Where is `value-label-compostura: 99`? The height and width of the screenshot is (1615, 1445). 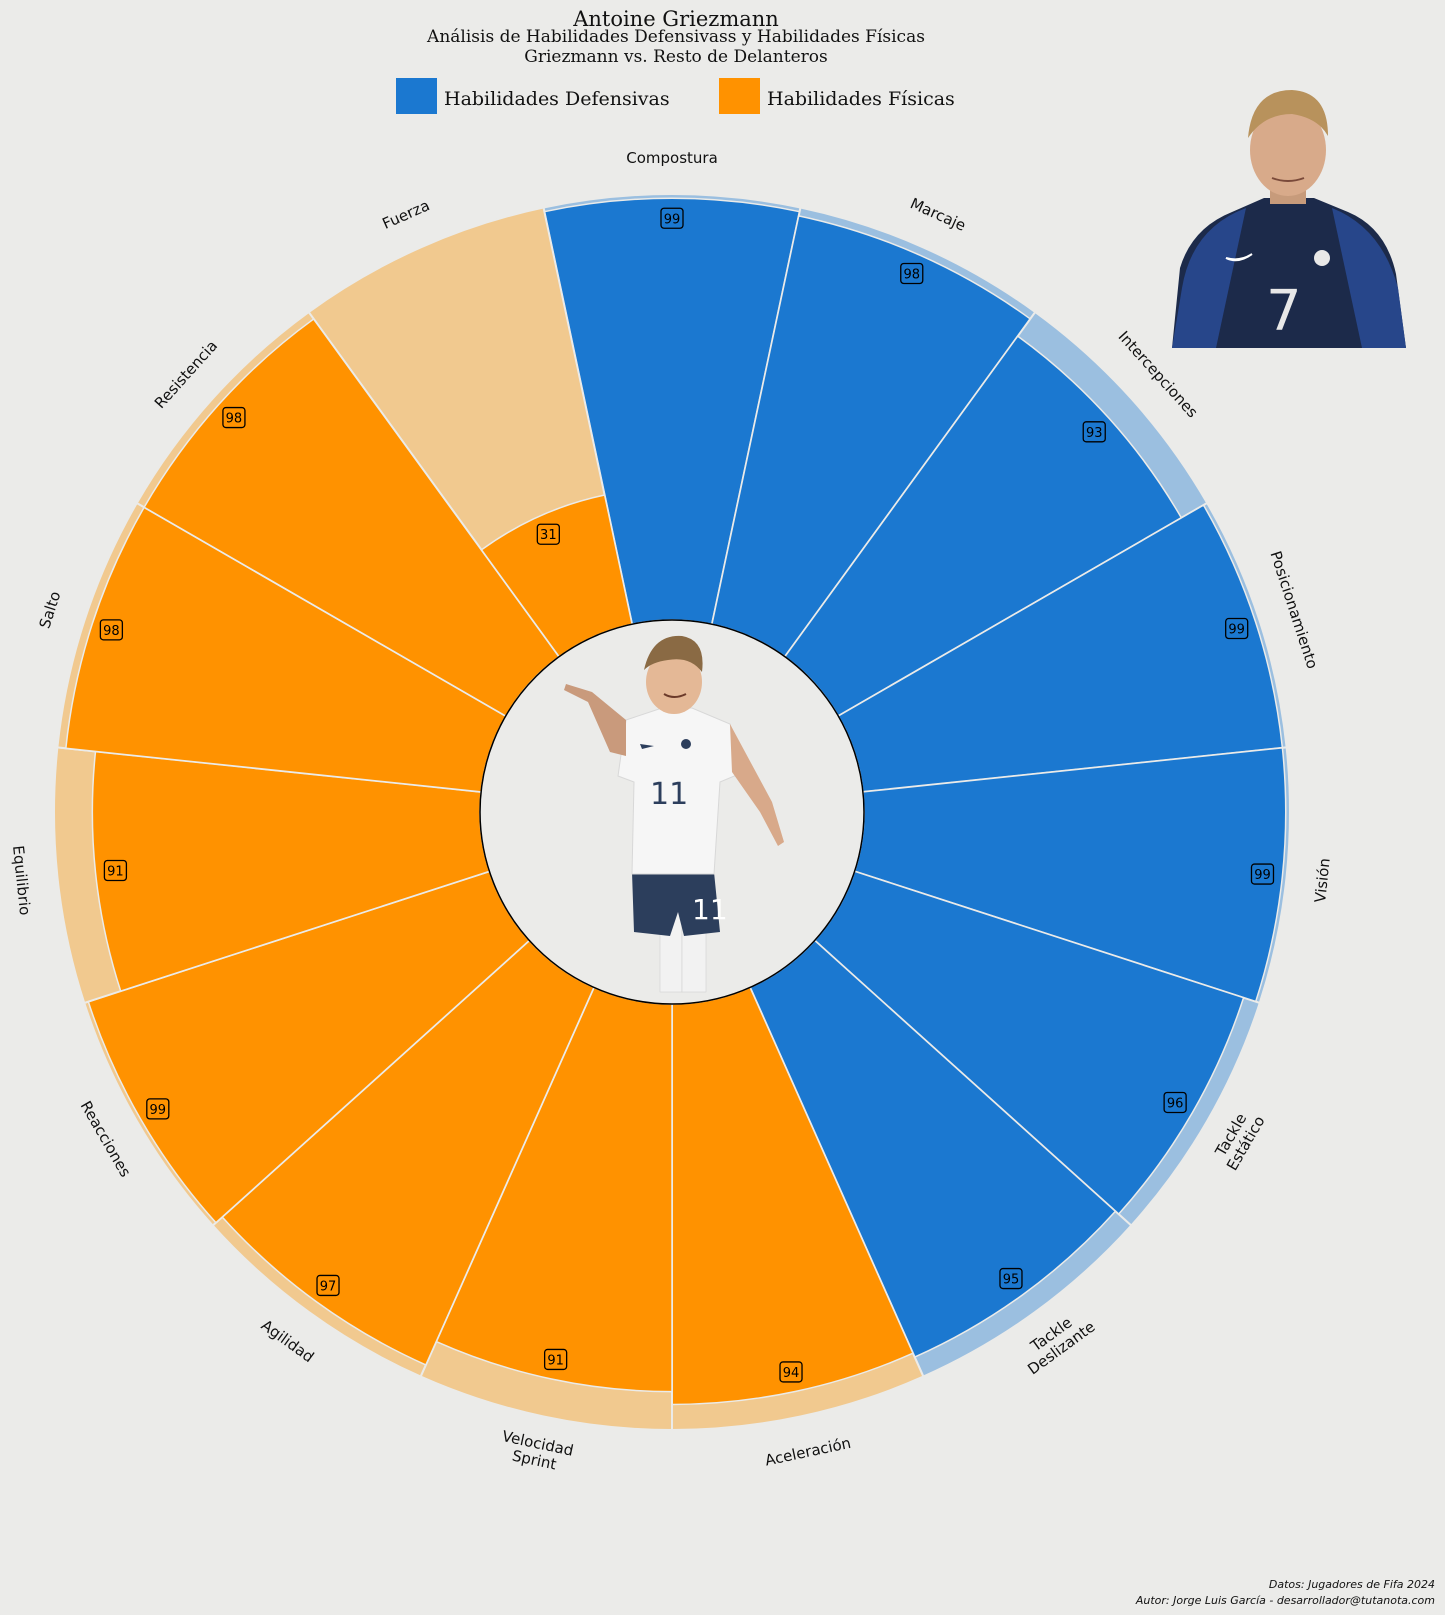
value-label-compostura: 99 is located at coordinates (672, 218).